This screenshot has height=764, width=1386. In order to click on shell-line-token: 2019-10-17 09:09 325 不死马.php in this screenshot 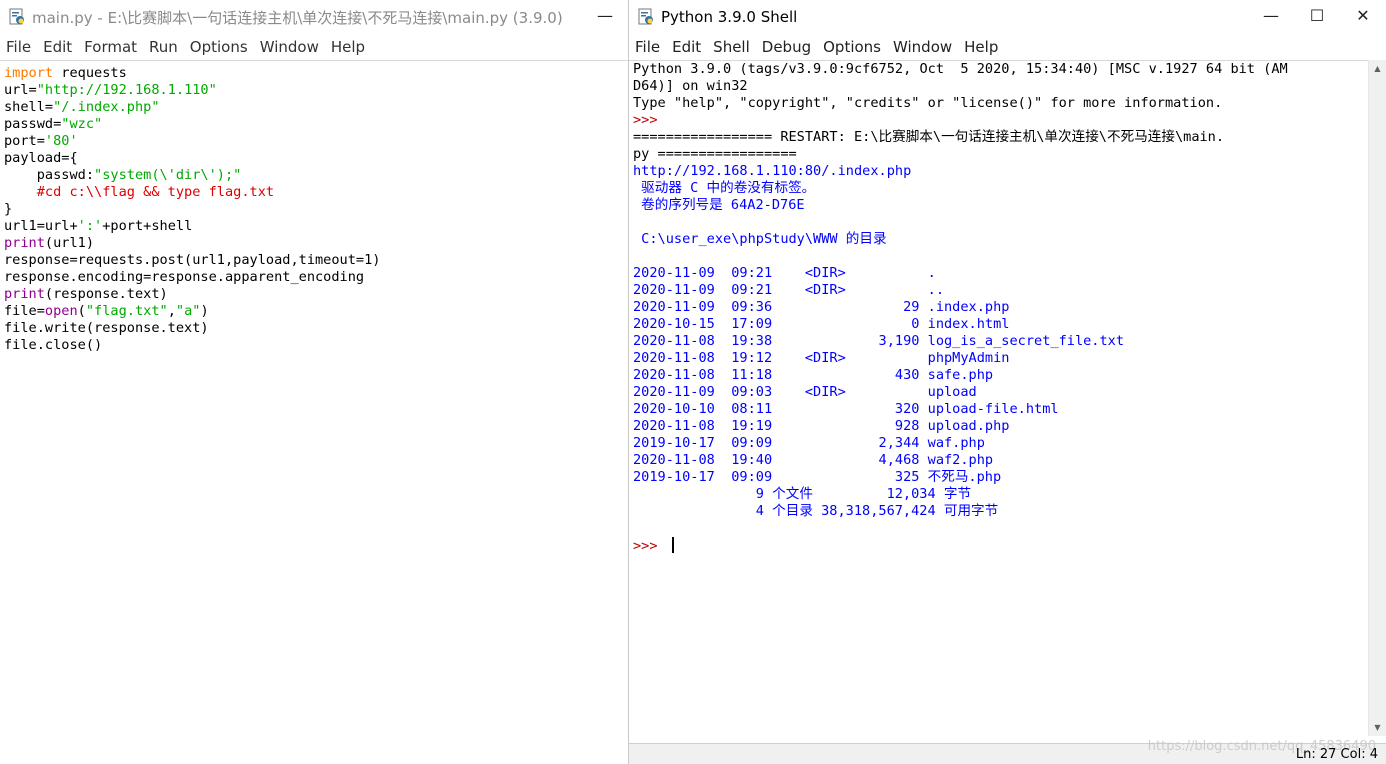, I will do `click(817, 477)`.